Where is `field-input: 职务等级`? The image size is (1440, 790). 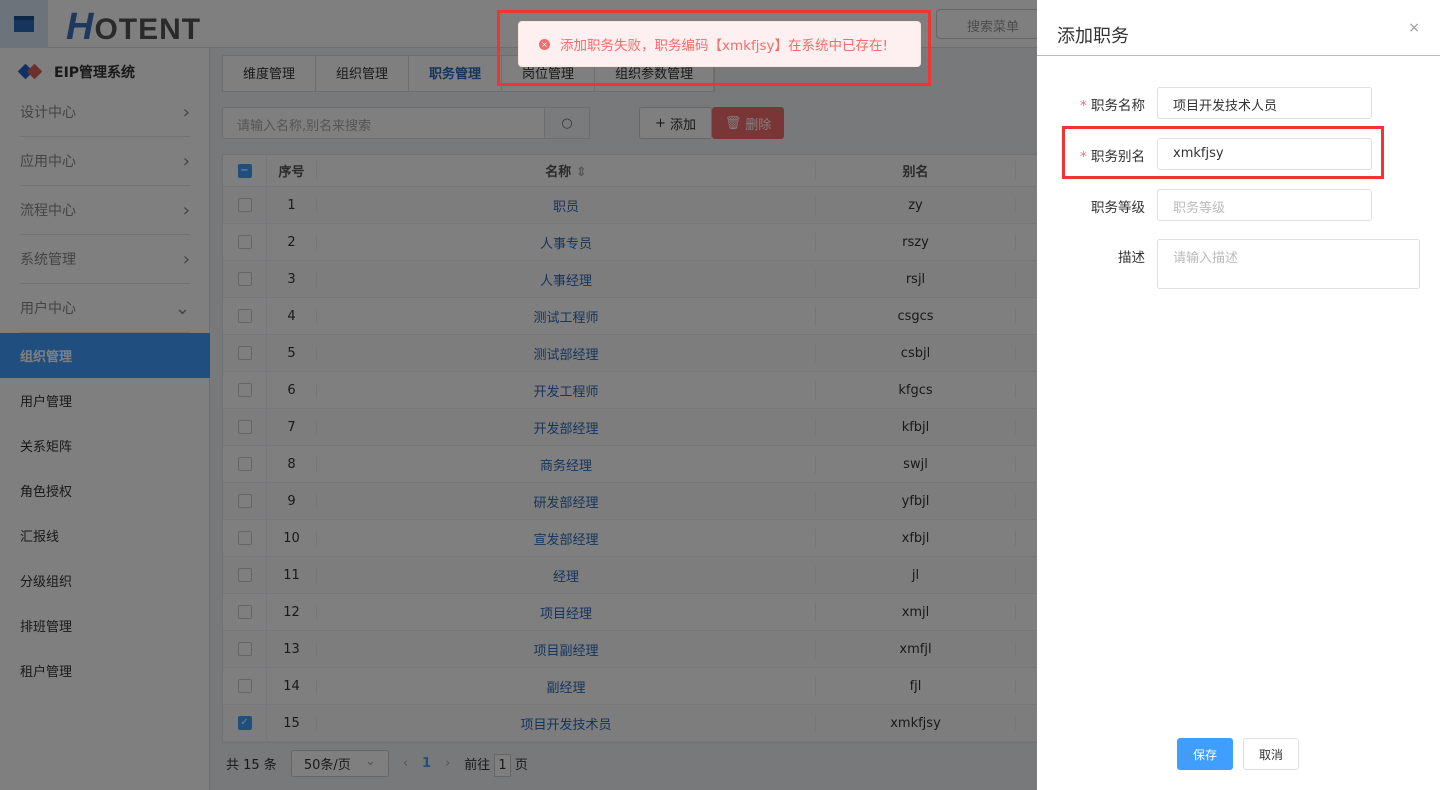
field-input: 职务等级 is located at coordinates (1264, 205).